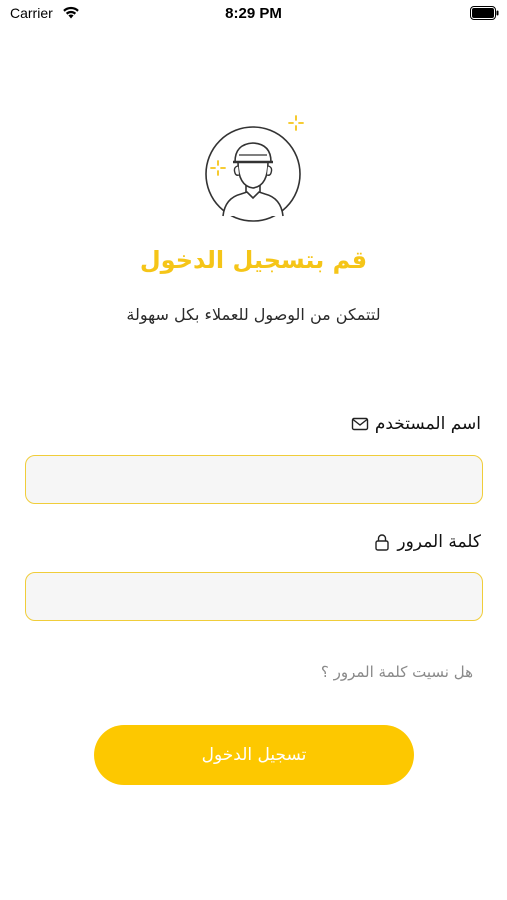 This screenshot has width=507, height=900. Describe the element at coordinates (439, 542) in the screenshot. I see `password-label: كلمة المرور` at that location.